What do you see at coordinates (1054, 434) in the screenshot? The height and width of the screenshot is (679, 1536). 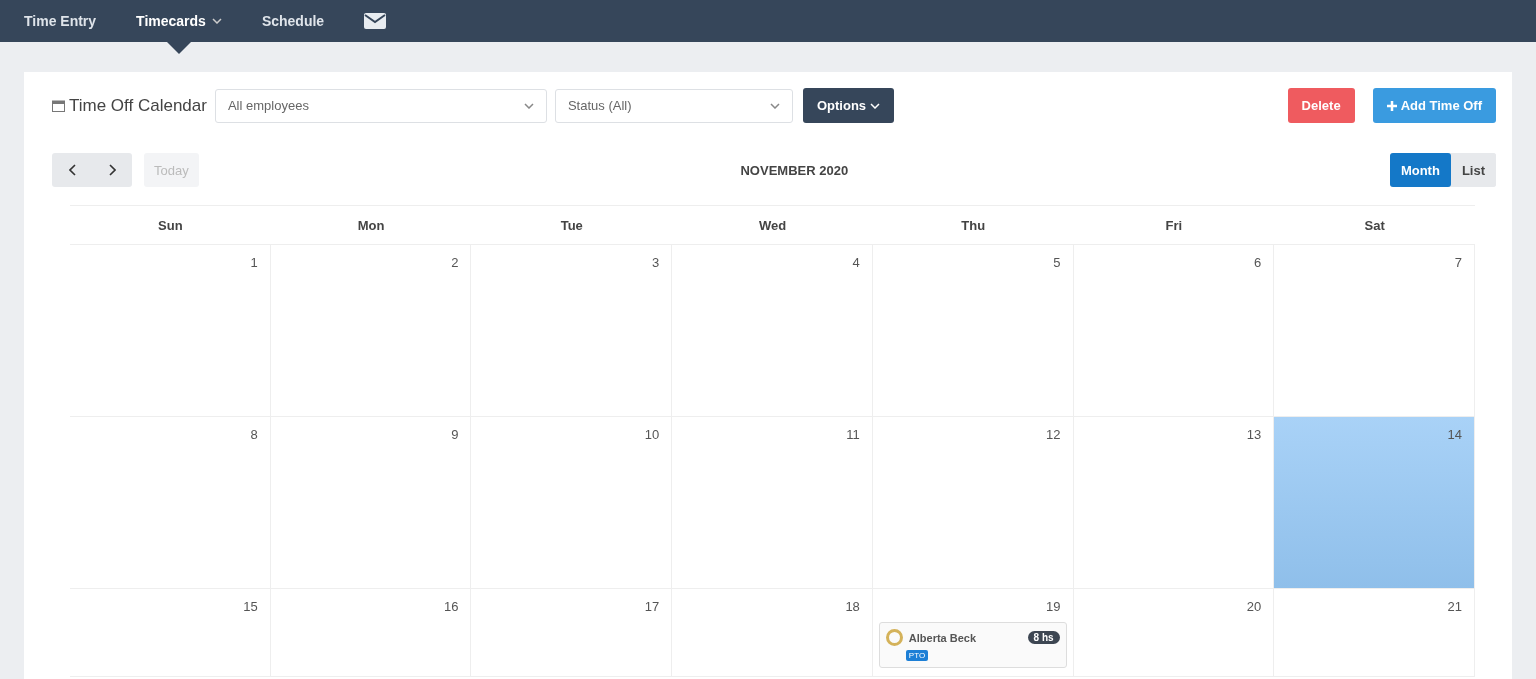 I see `day-number: 12` at bounding box center [1054, 434].